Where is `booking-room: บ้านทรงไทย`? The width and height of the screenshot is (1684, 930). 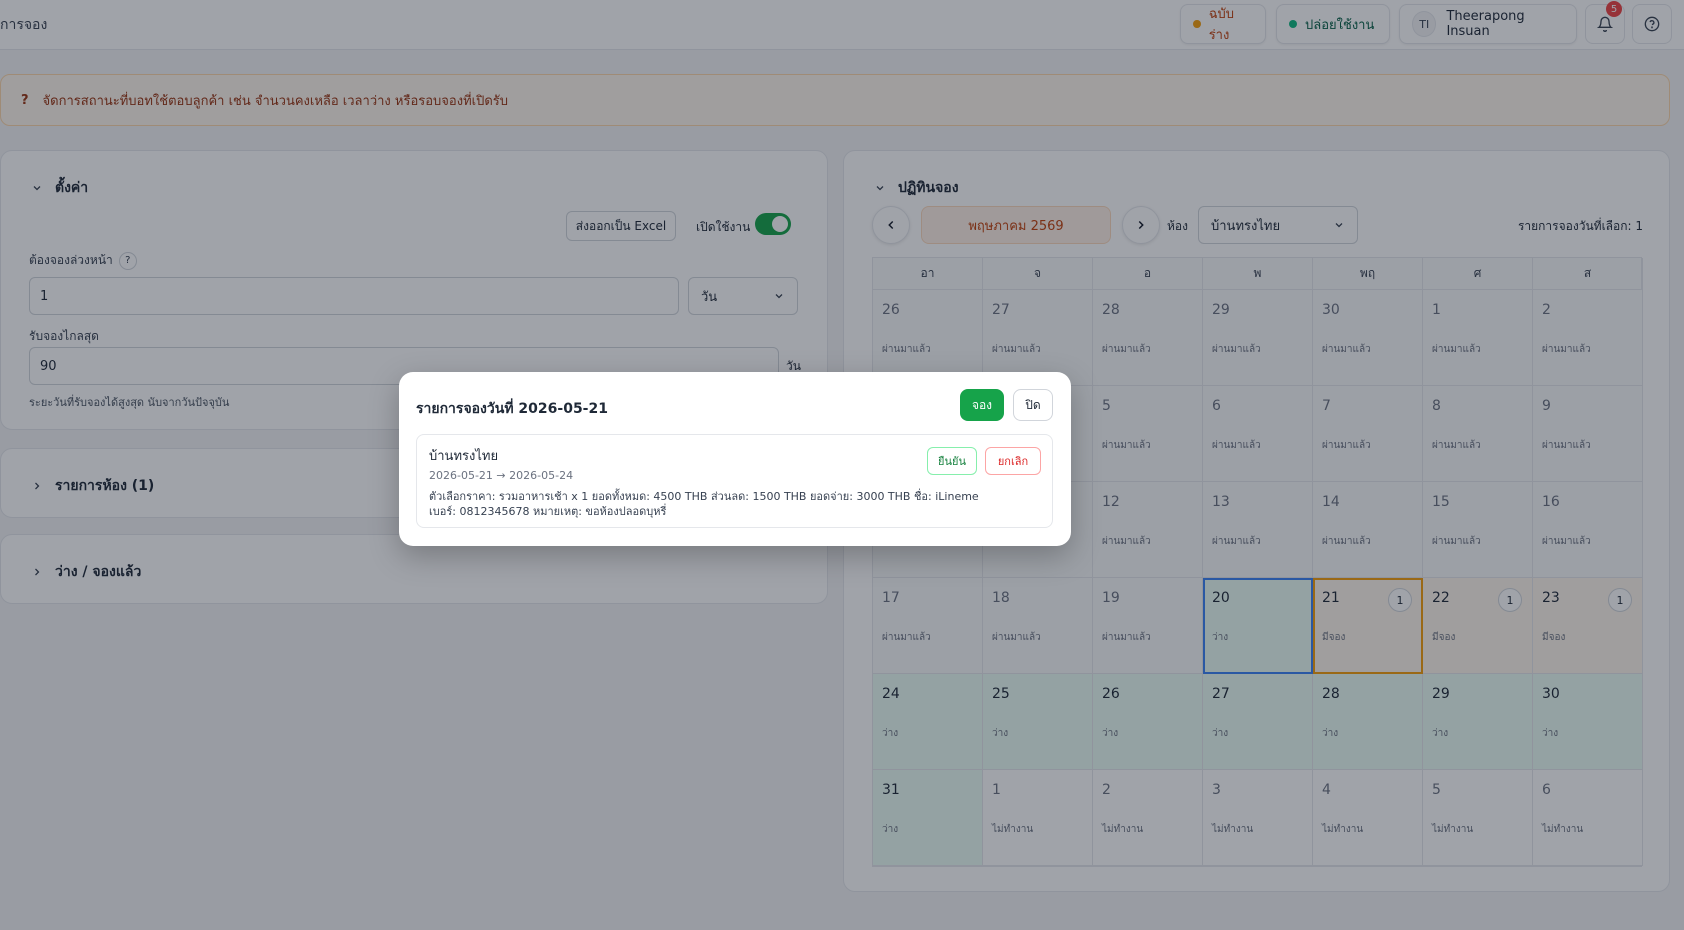
booking-room: บ้านทรงไทย is located at coordinates (464, 456).